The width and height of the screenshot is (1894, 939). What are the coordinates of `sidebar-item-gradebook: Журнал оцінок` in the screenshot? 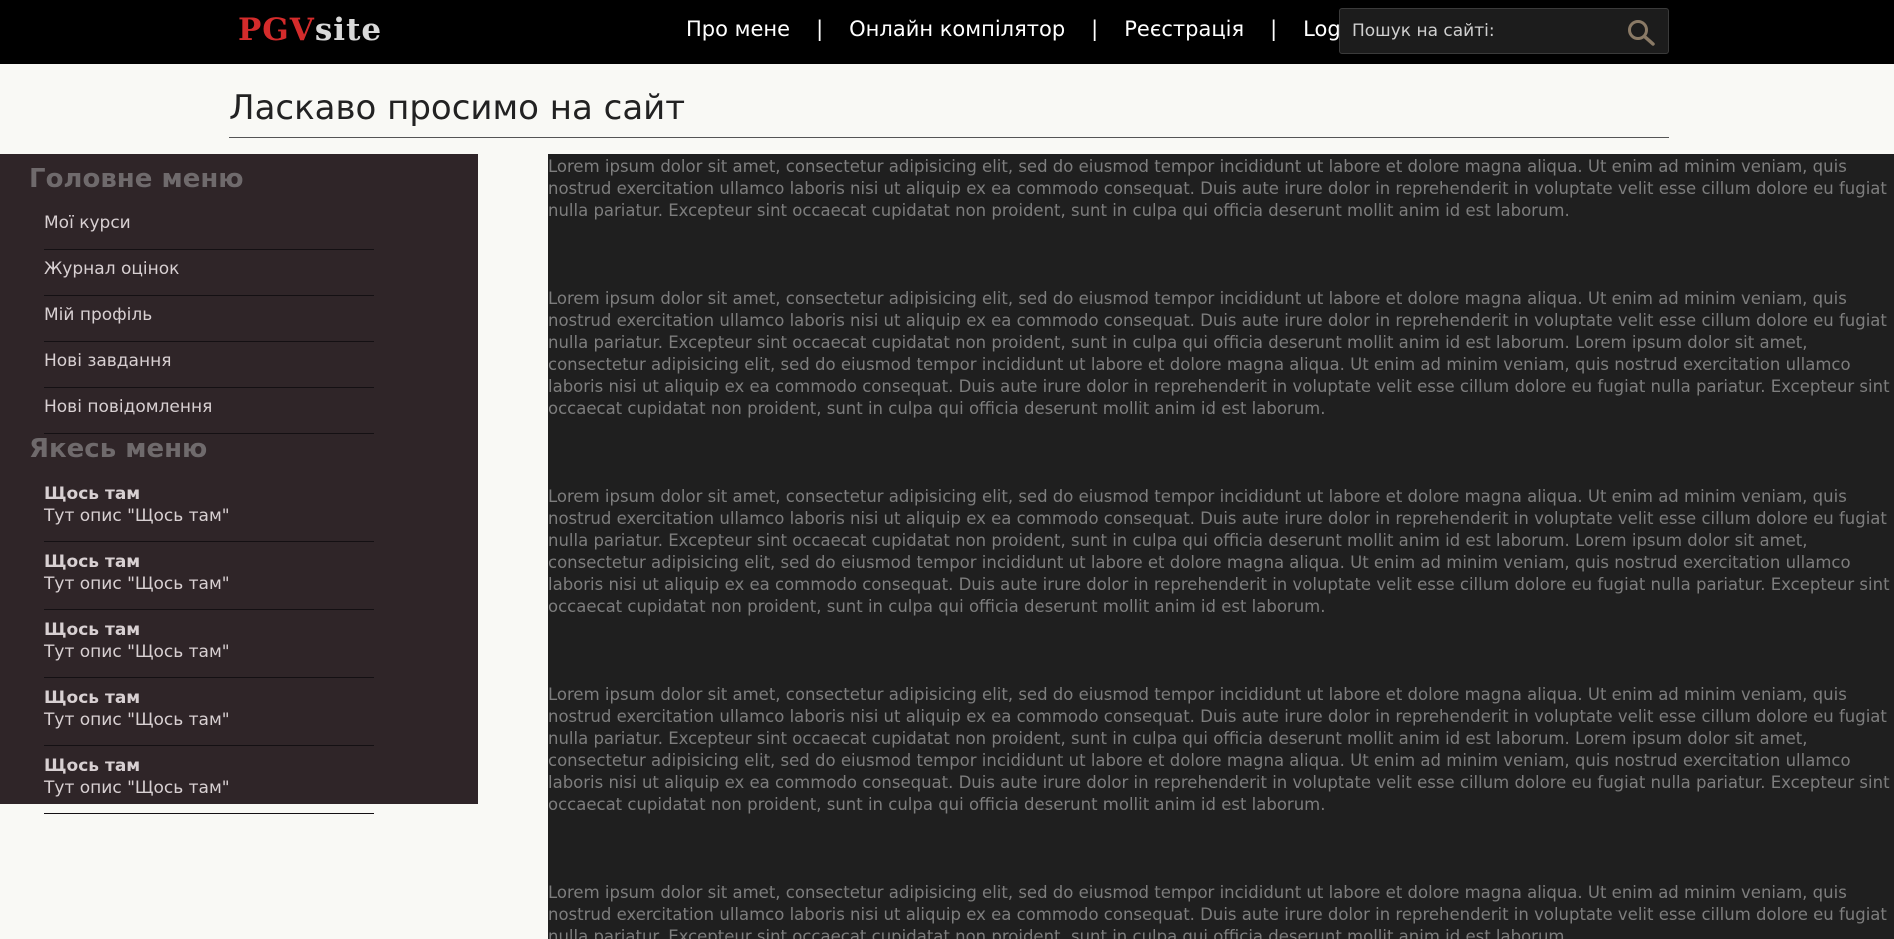 It's located at (209, 273).